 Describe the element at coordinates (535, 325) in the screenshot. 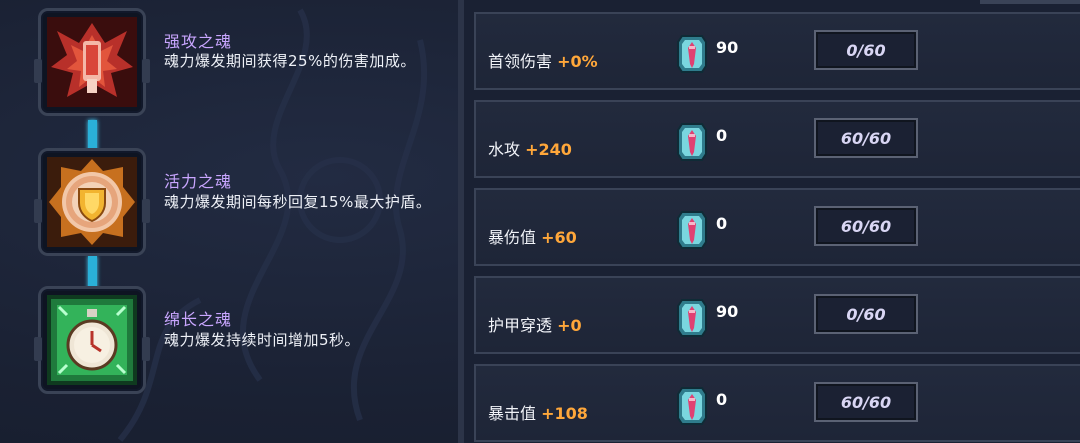

I see `stat-label: 护甲穿透 +0` at that location.